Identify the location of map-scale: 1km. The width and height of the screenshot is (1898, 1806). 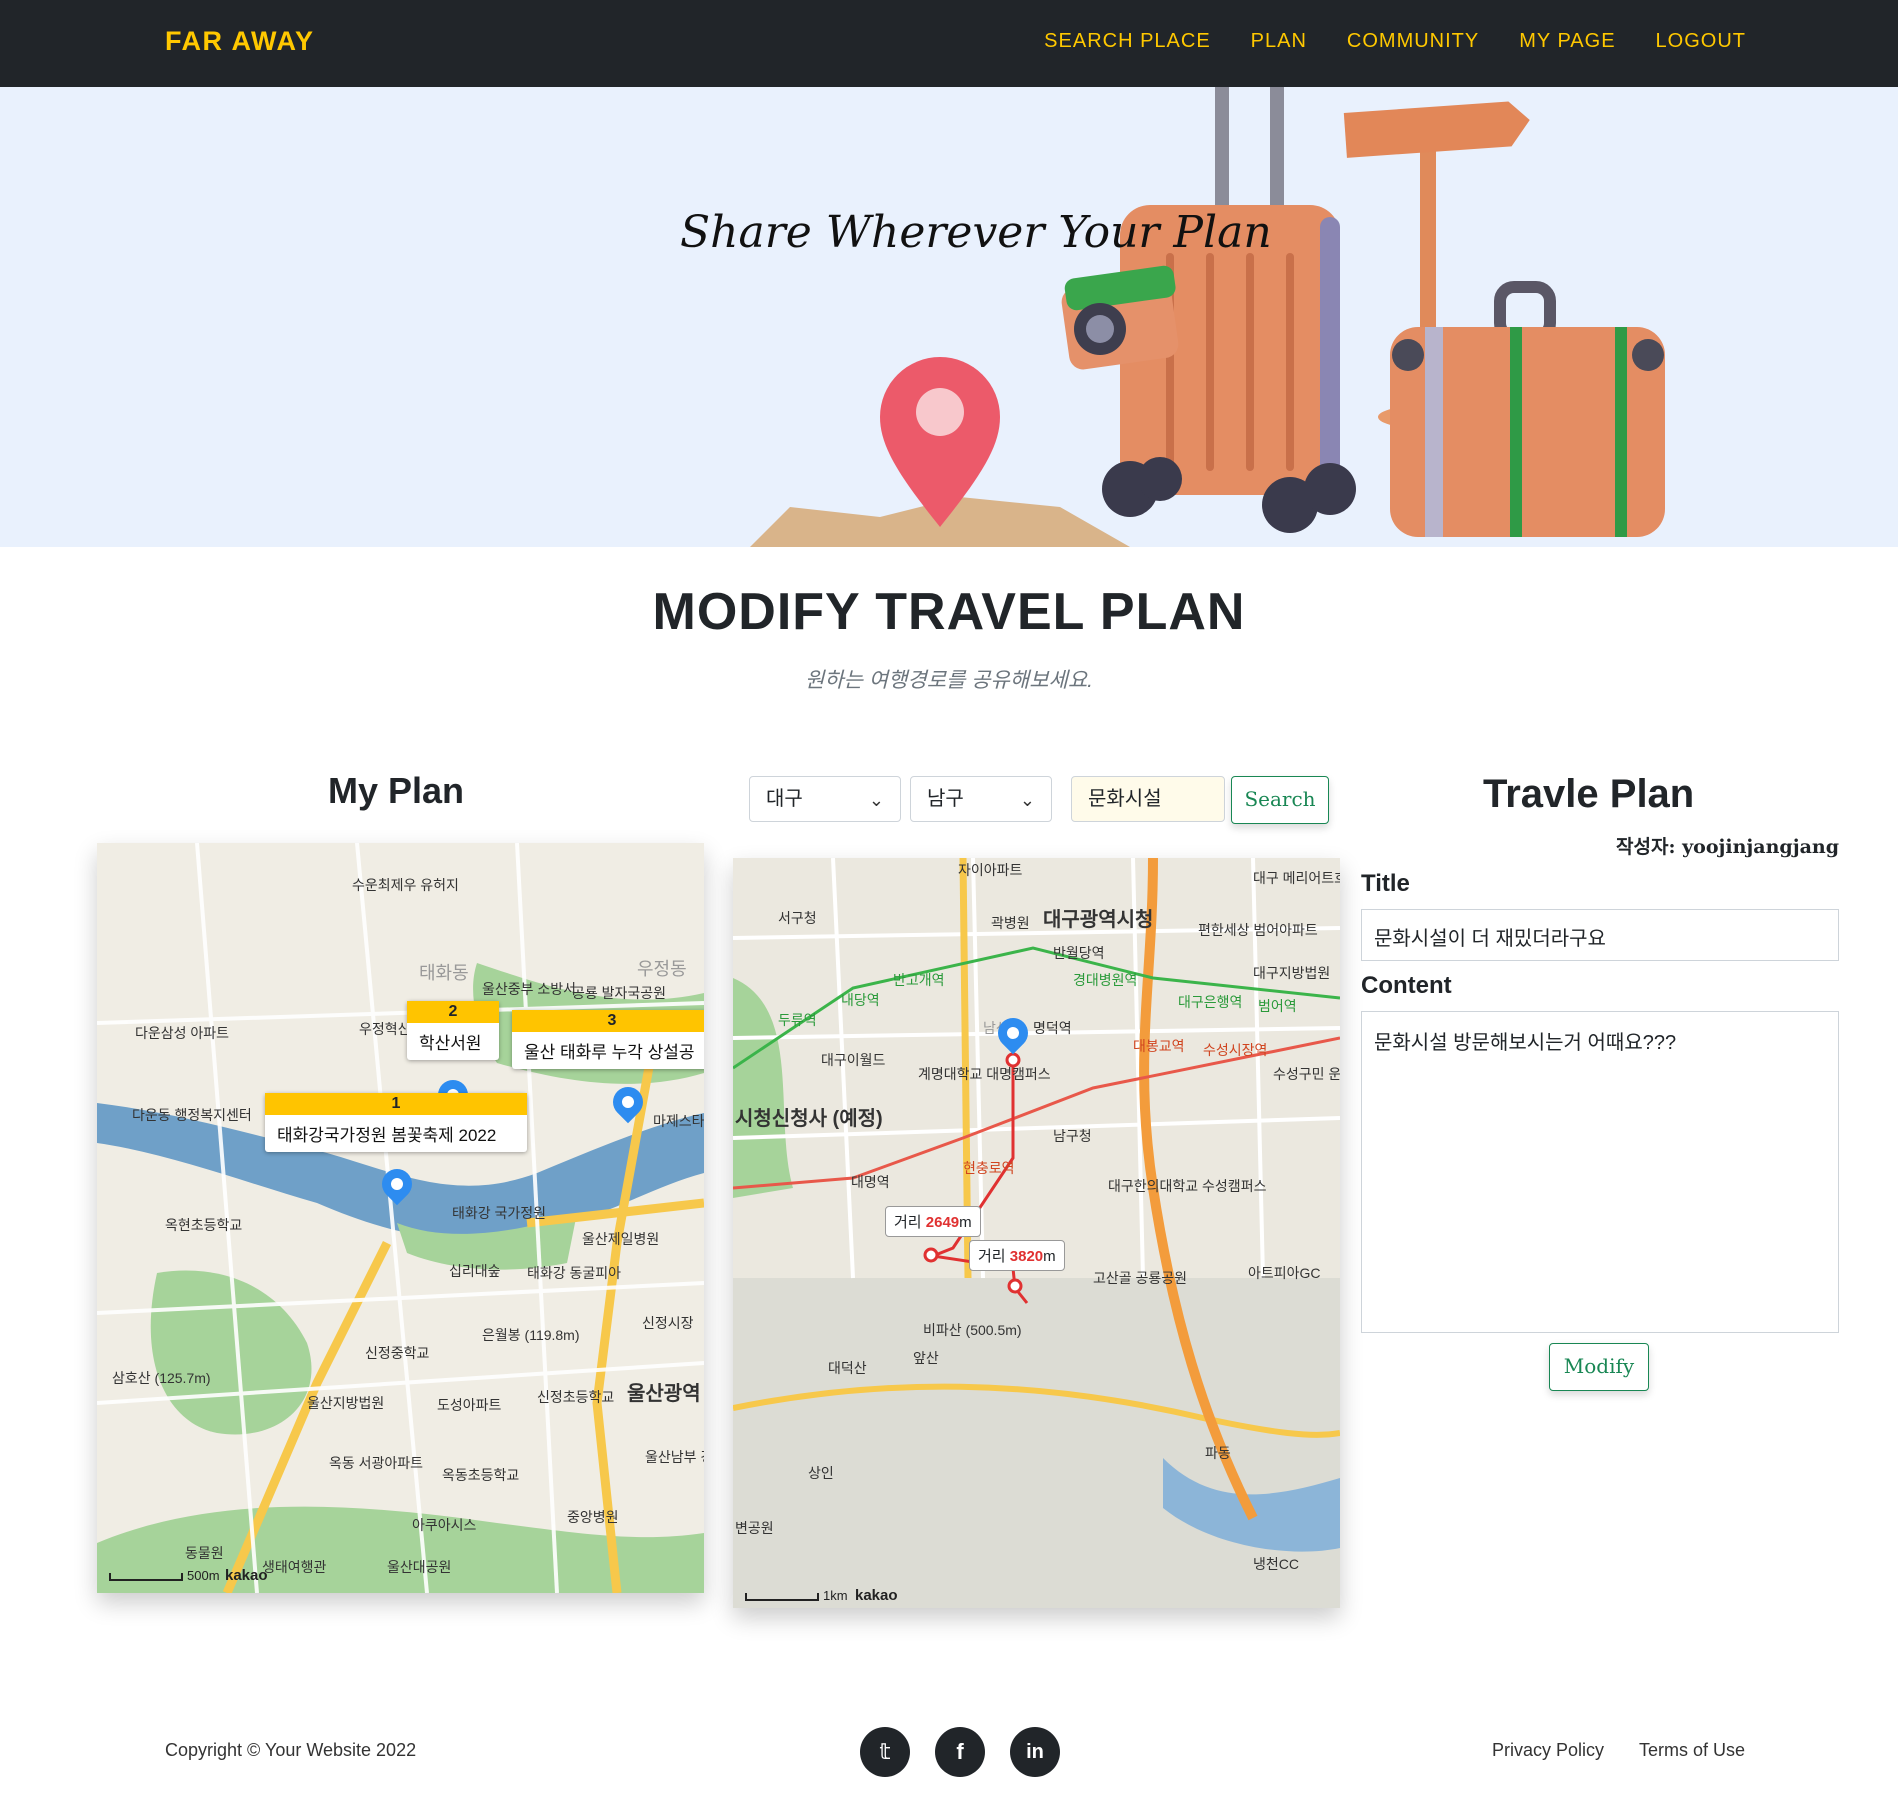
(796, 1595).